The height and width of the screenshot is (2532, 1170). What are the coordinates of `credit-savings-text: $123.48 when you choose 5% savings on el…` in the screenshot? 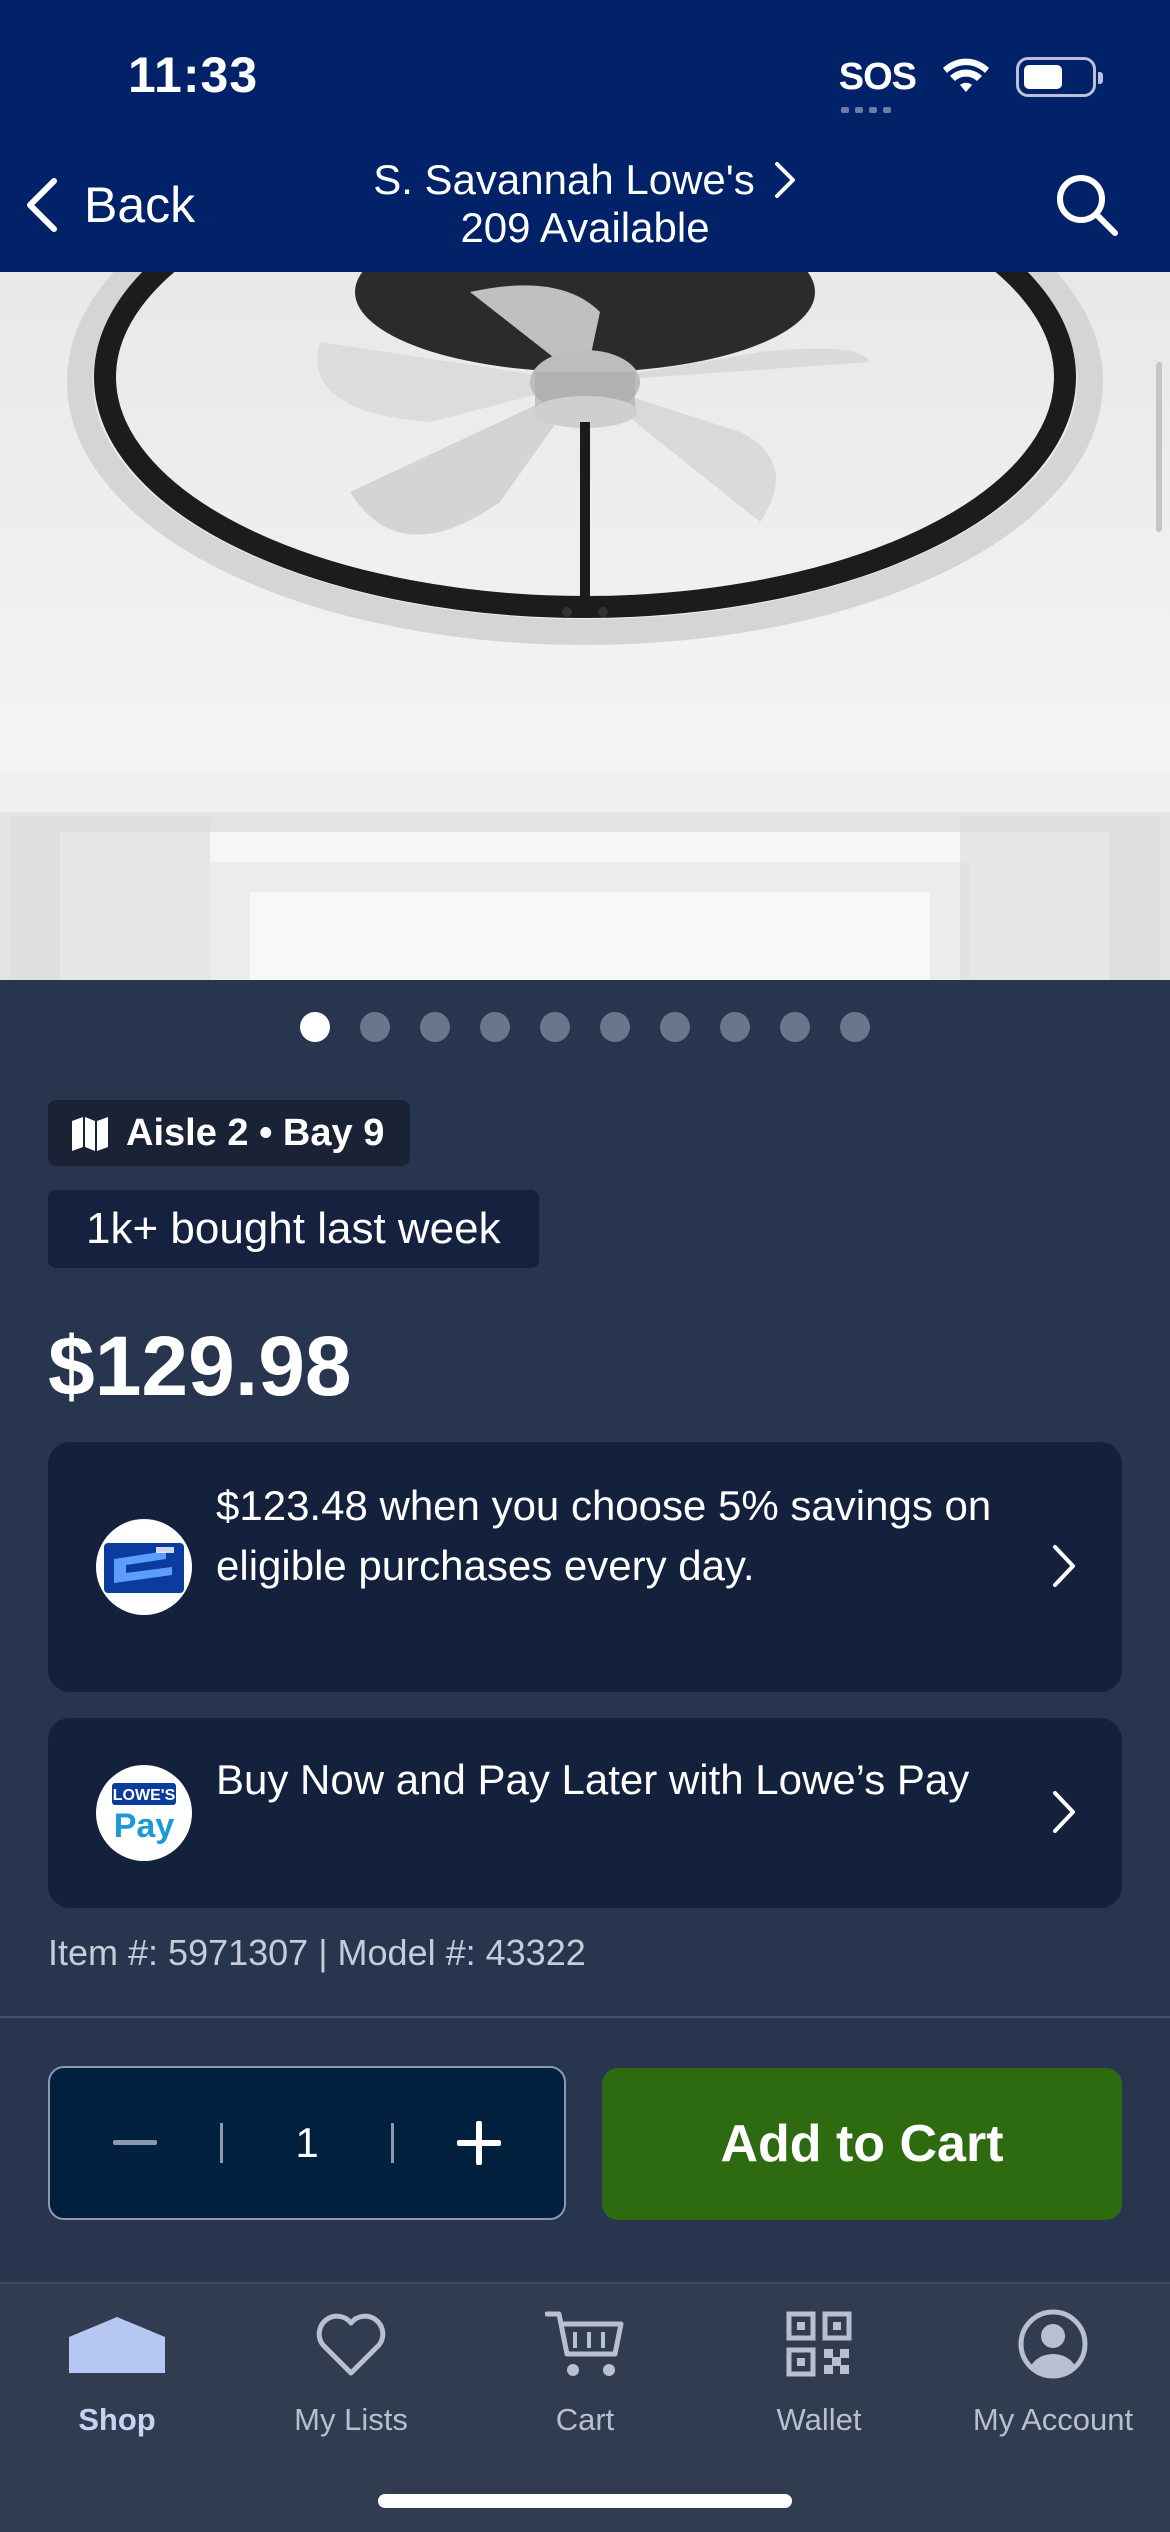 It's located at (604, 1535).